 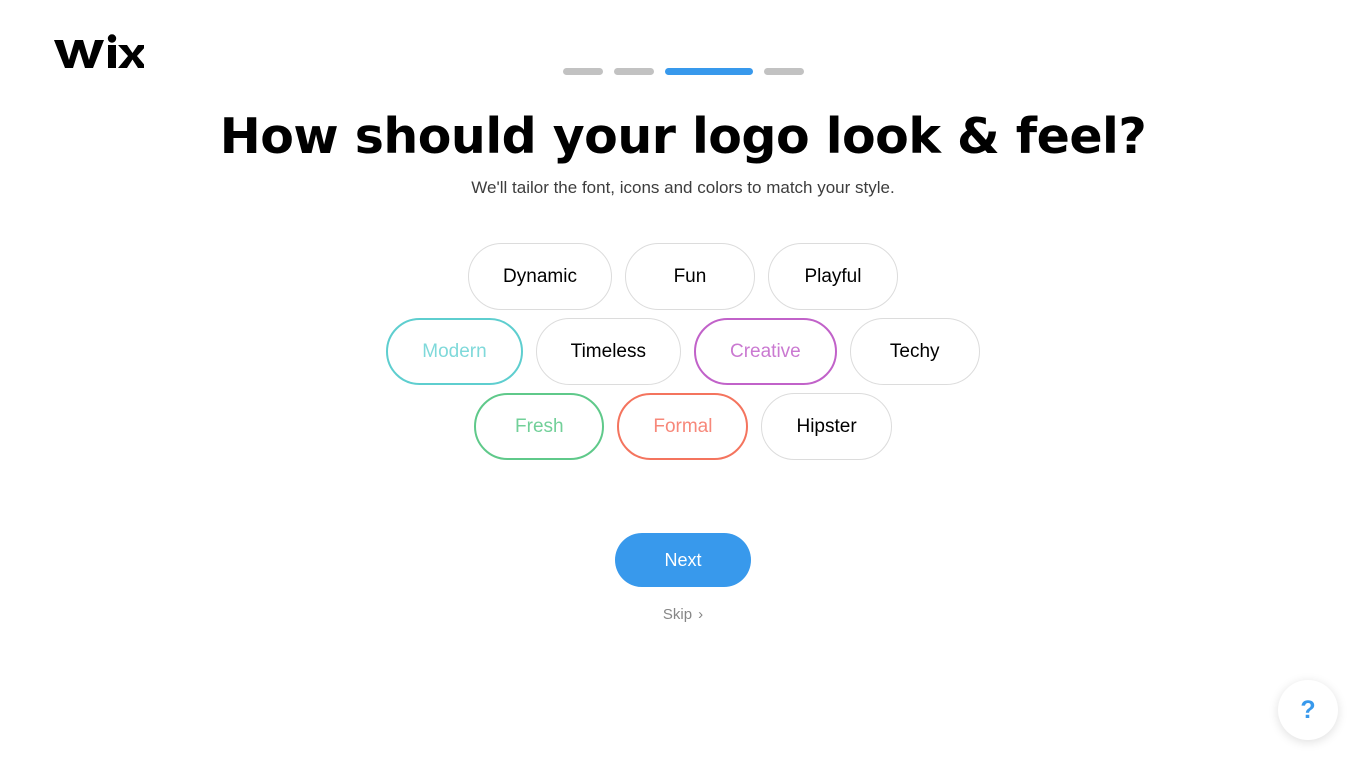 I want to click on page-title: How should your logo look & feel?, so click(x=683, y=136).